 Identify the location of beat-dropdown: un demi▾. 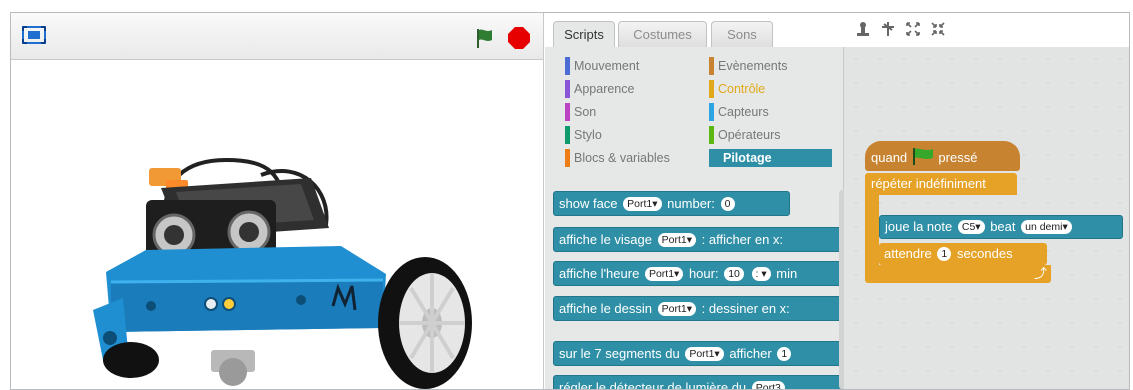
(1046, 226).